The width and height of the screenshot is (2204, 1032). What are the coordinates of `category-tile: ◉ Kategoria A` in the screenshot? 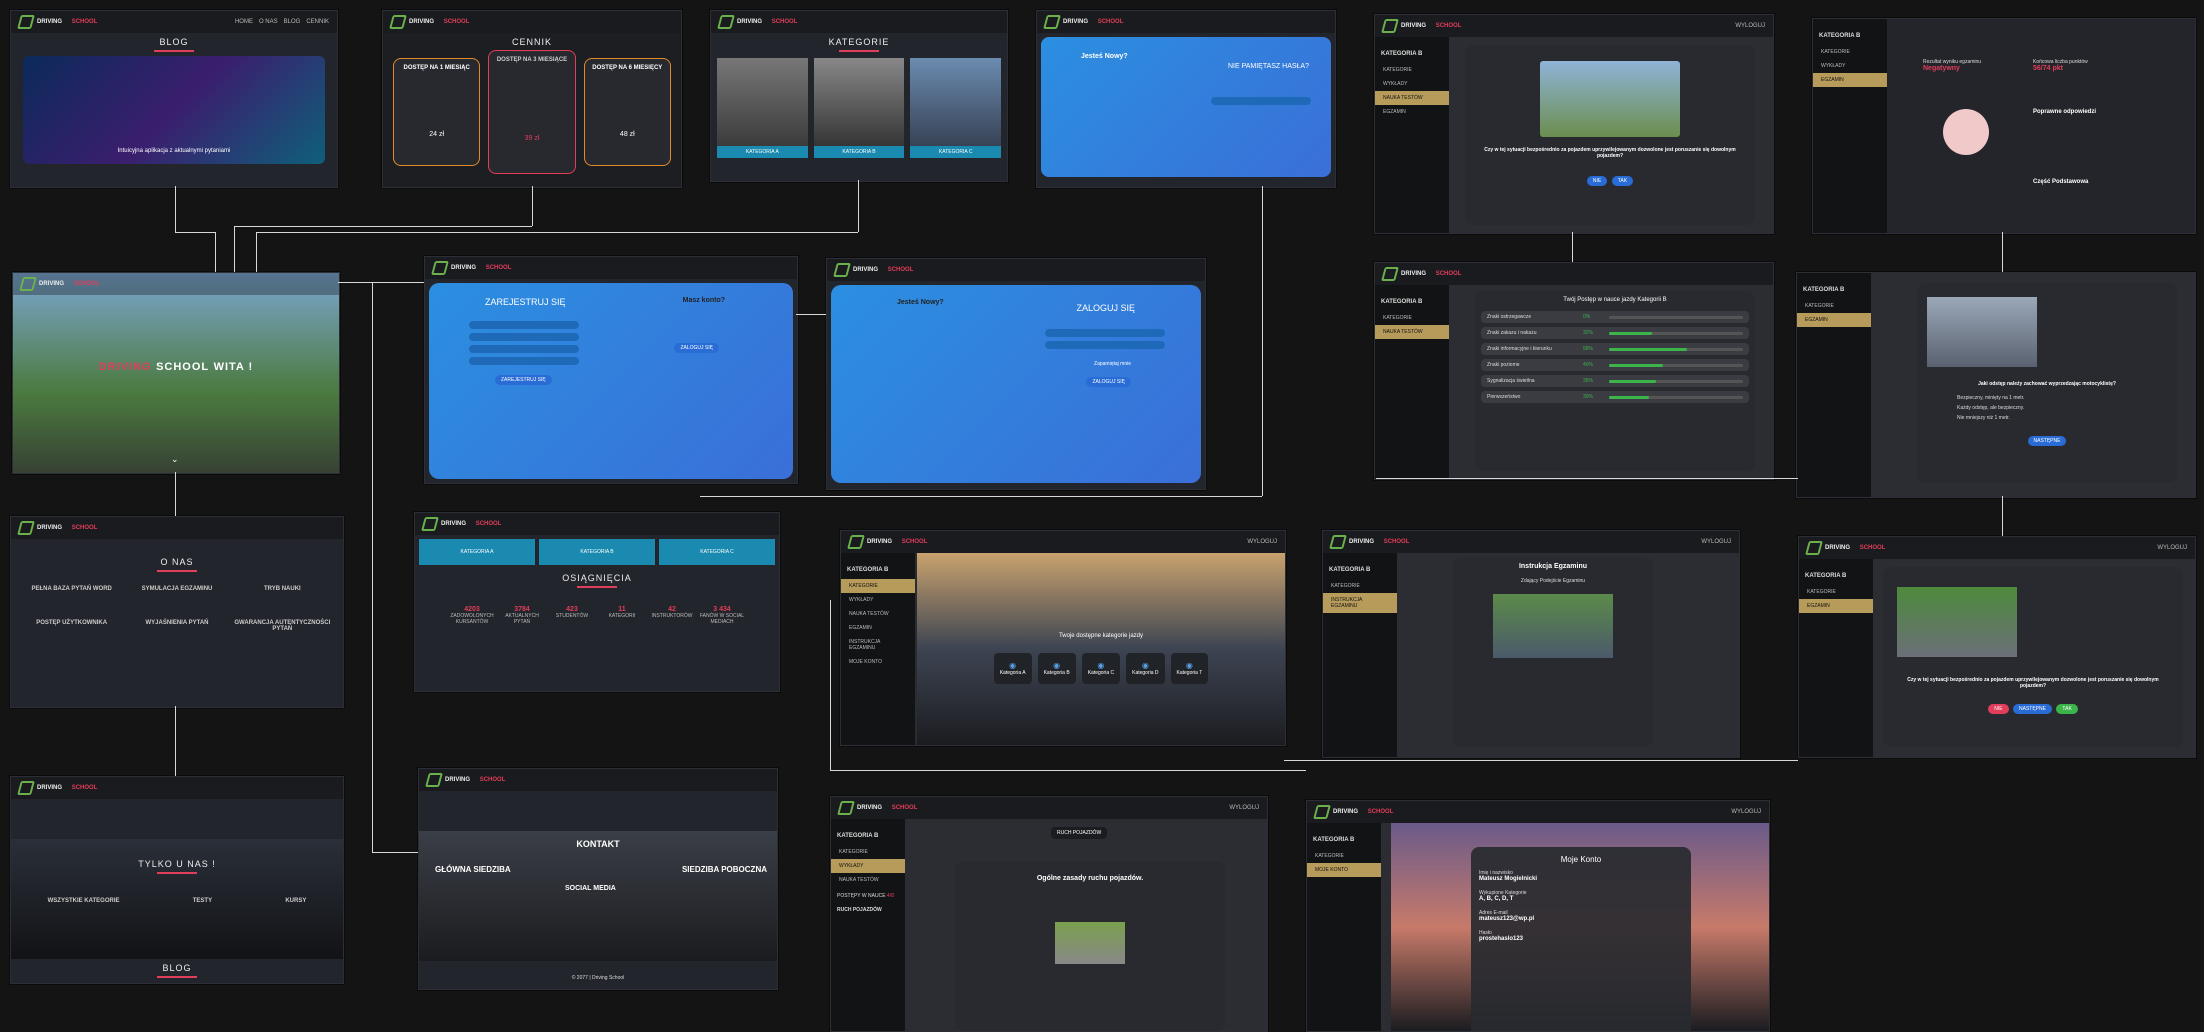 It's located at (1012, 668).